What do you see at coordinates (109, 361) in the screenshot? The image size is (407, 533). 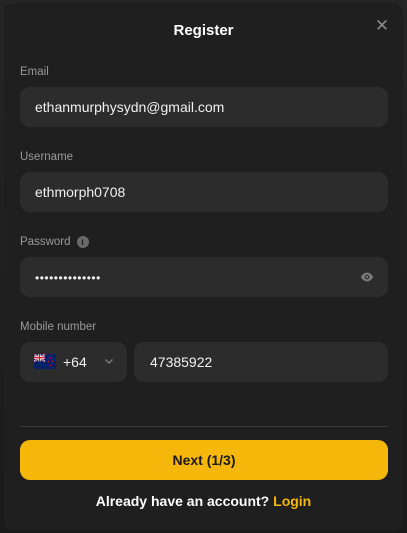 I see `chevron-down-icon` at bounding box center [109, 361].